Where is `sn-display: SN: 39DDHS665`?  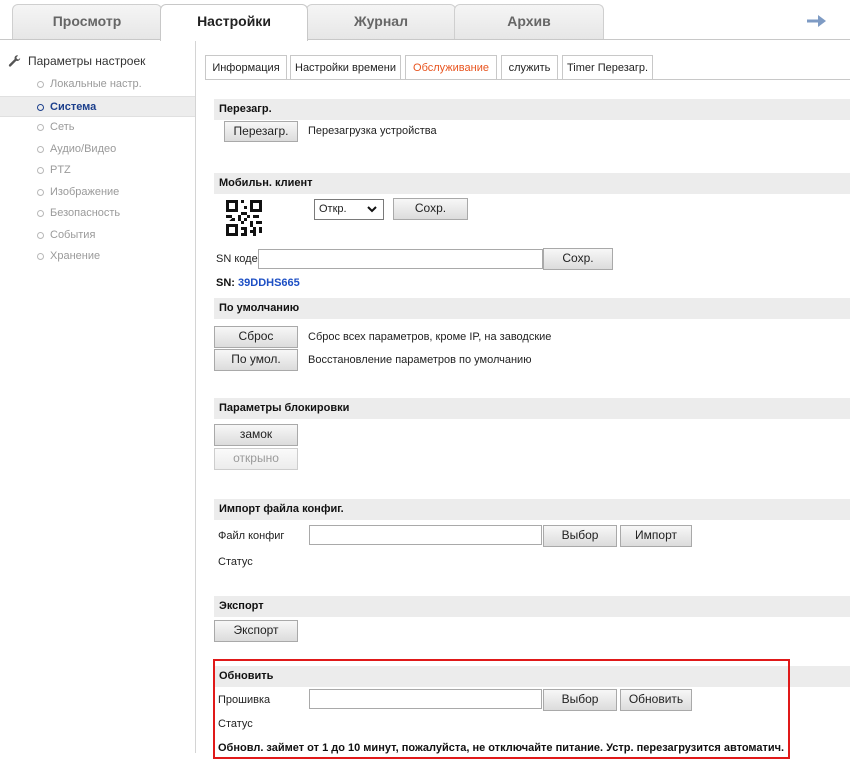 sn-display: SN: 39DDHS665 is located at coordinates (258, 283).